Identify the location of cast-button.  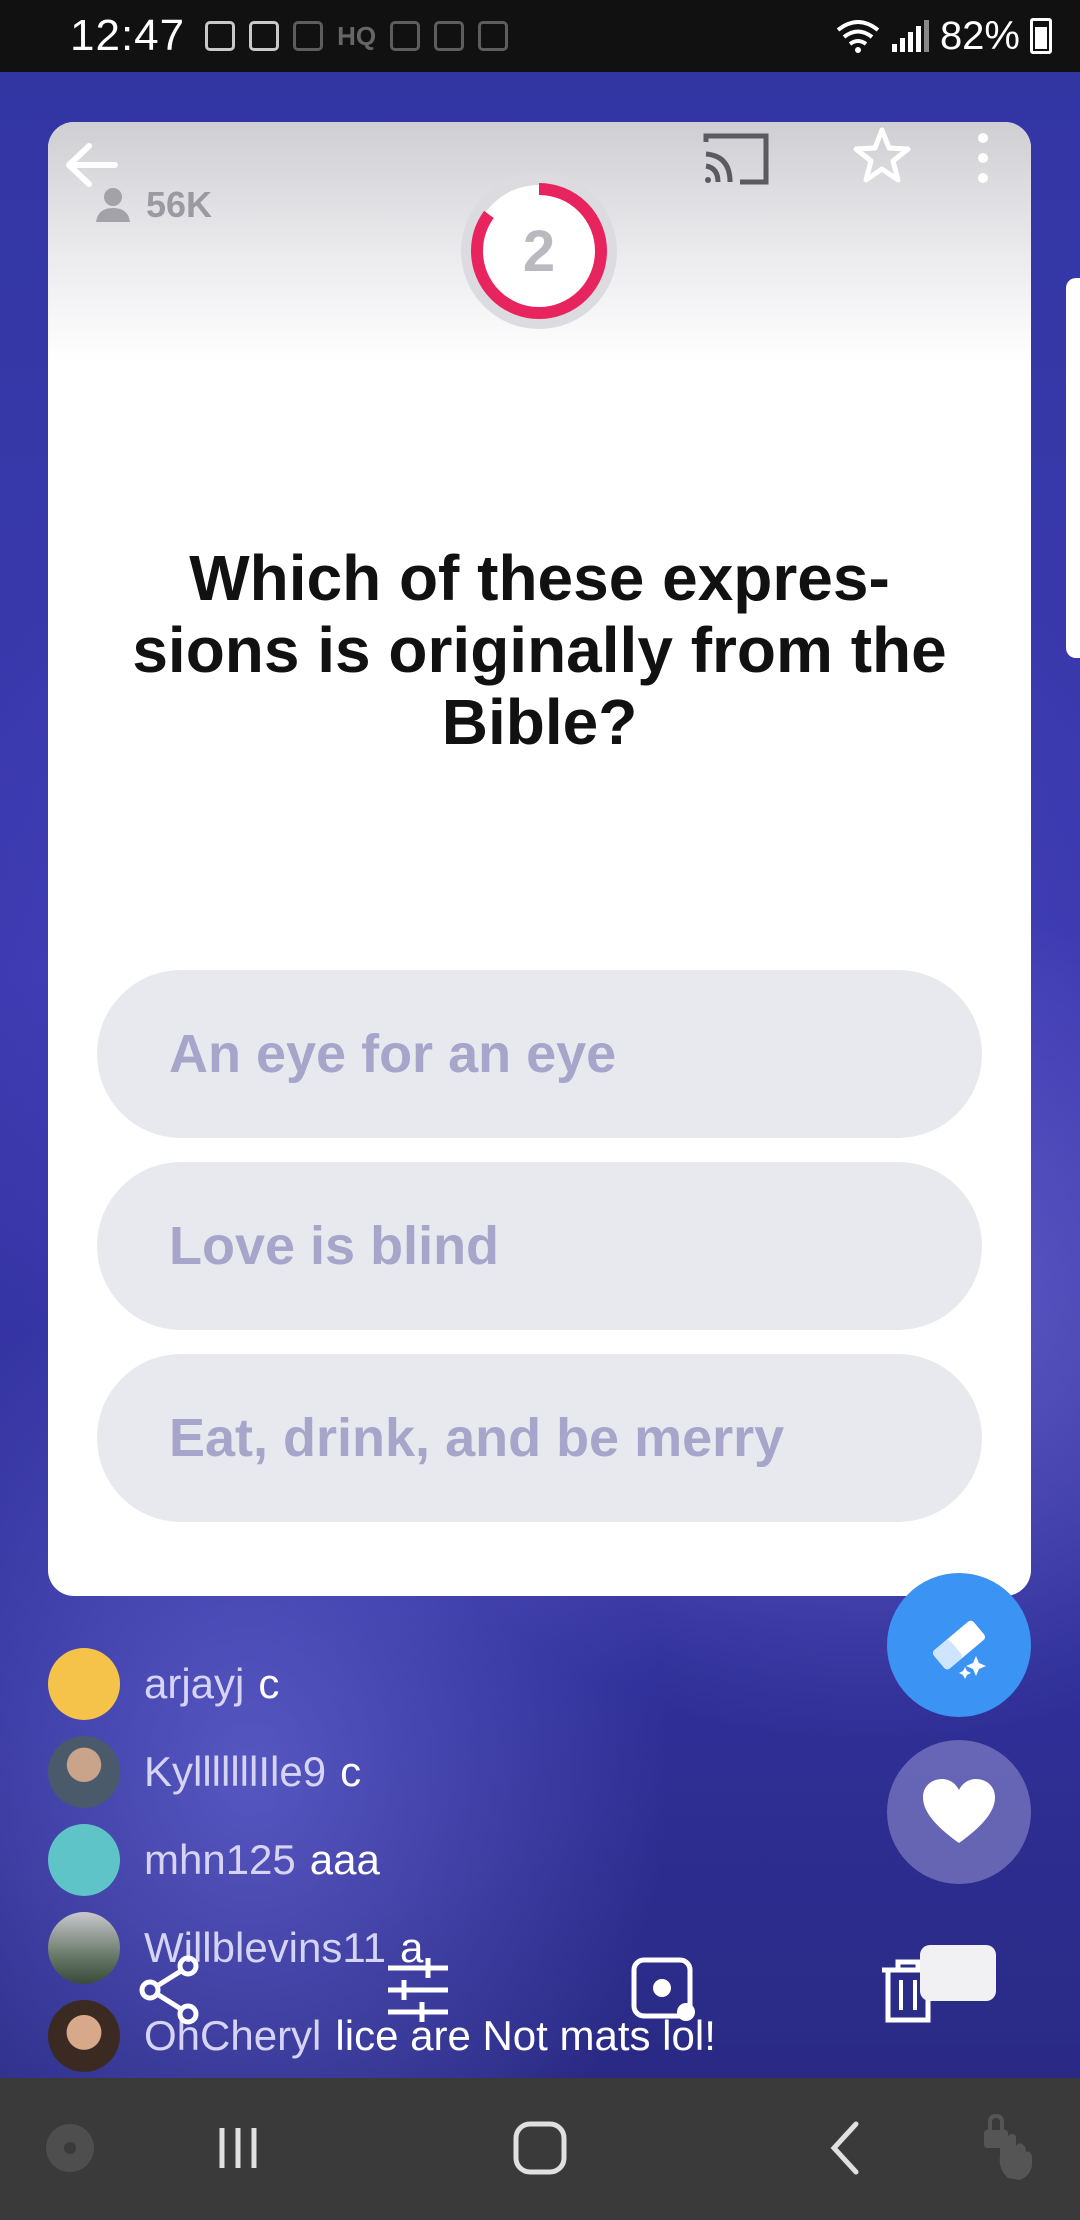
(740, 163).